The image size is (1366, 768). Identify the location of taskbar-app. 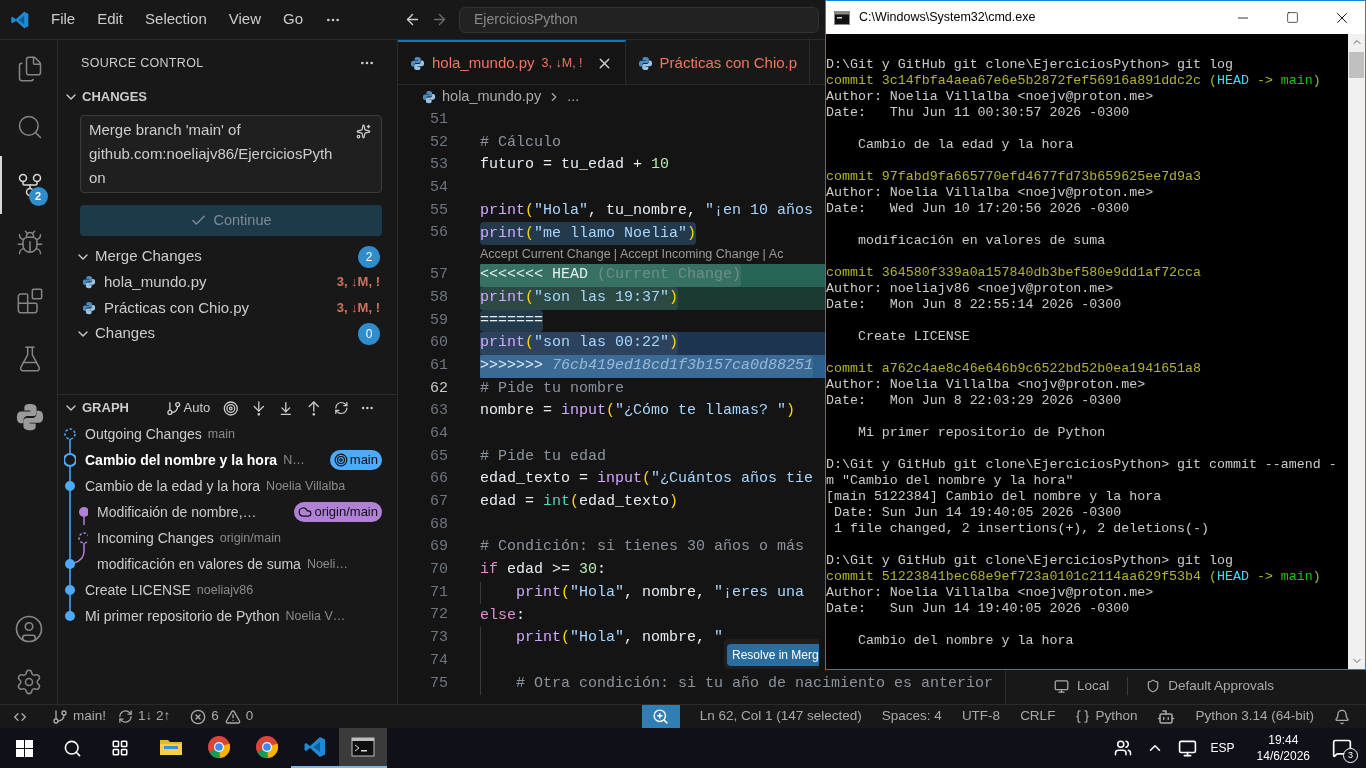
(363, 748).